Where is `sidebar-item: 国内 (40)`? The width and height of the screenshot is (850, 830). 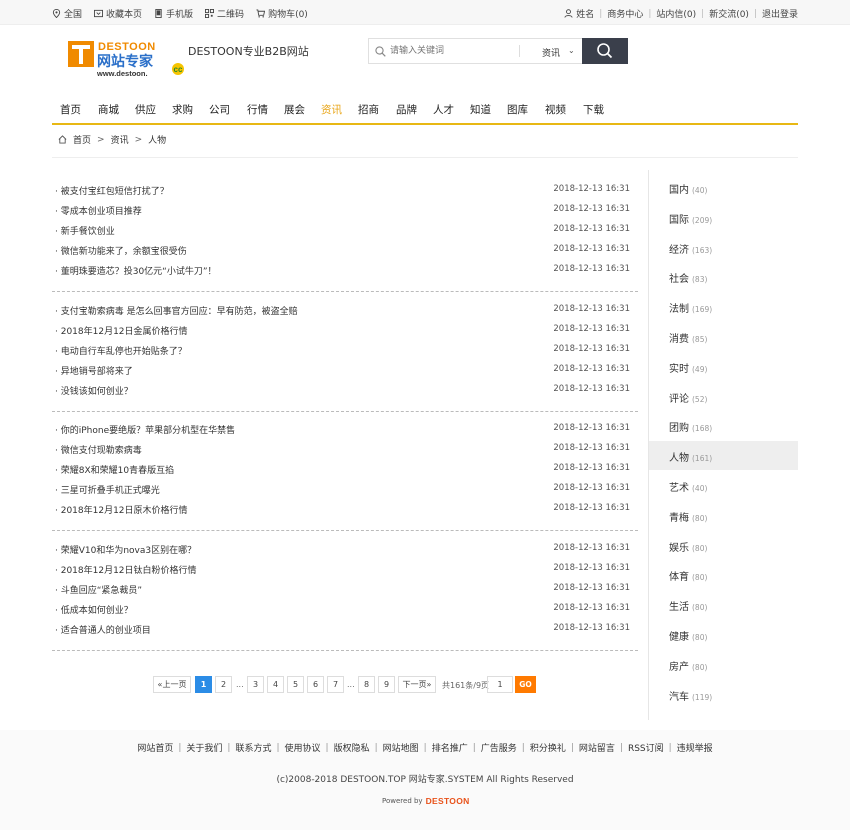 sidebar-item: 国内 (40) is located at coordinates (723, 187).